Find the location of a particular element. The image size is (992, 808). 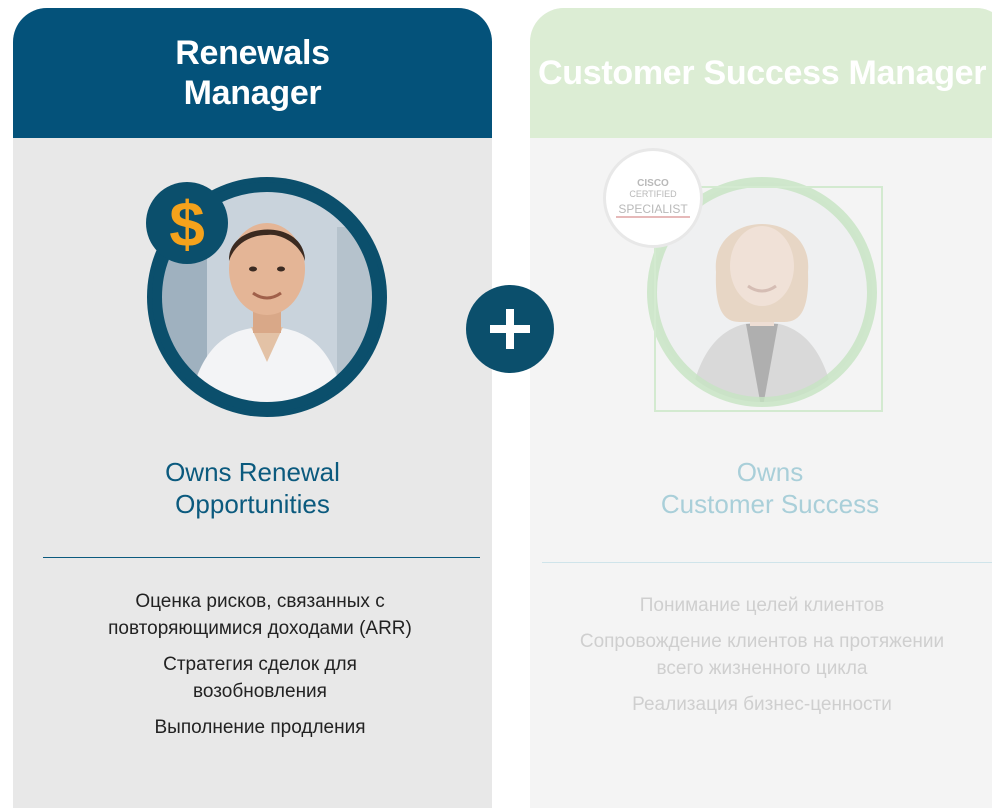

renewals-manager-title: Renewals Manager is located at coordinates (252, 73).